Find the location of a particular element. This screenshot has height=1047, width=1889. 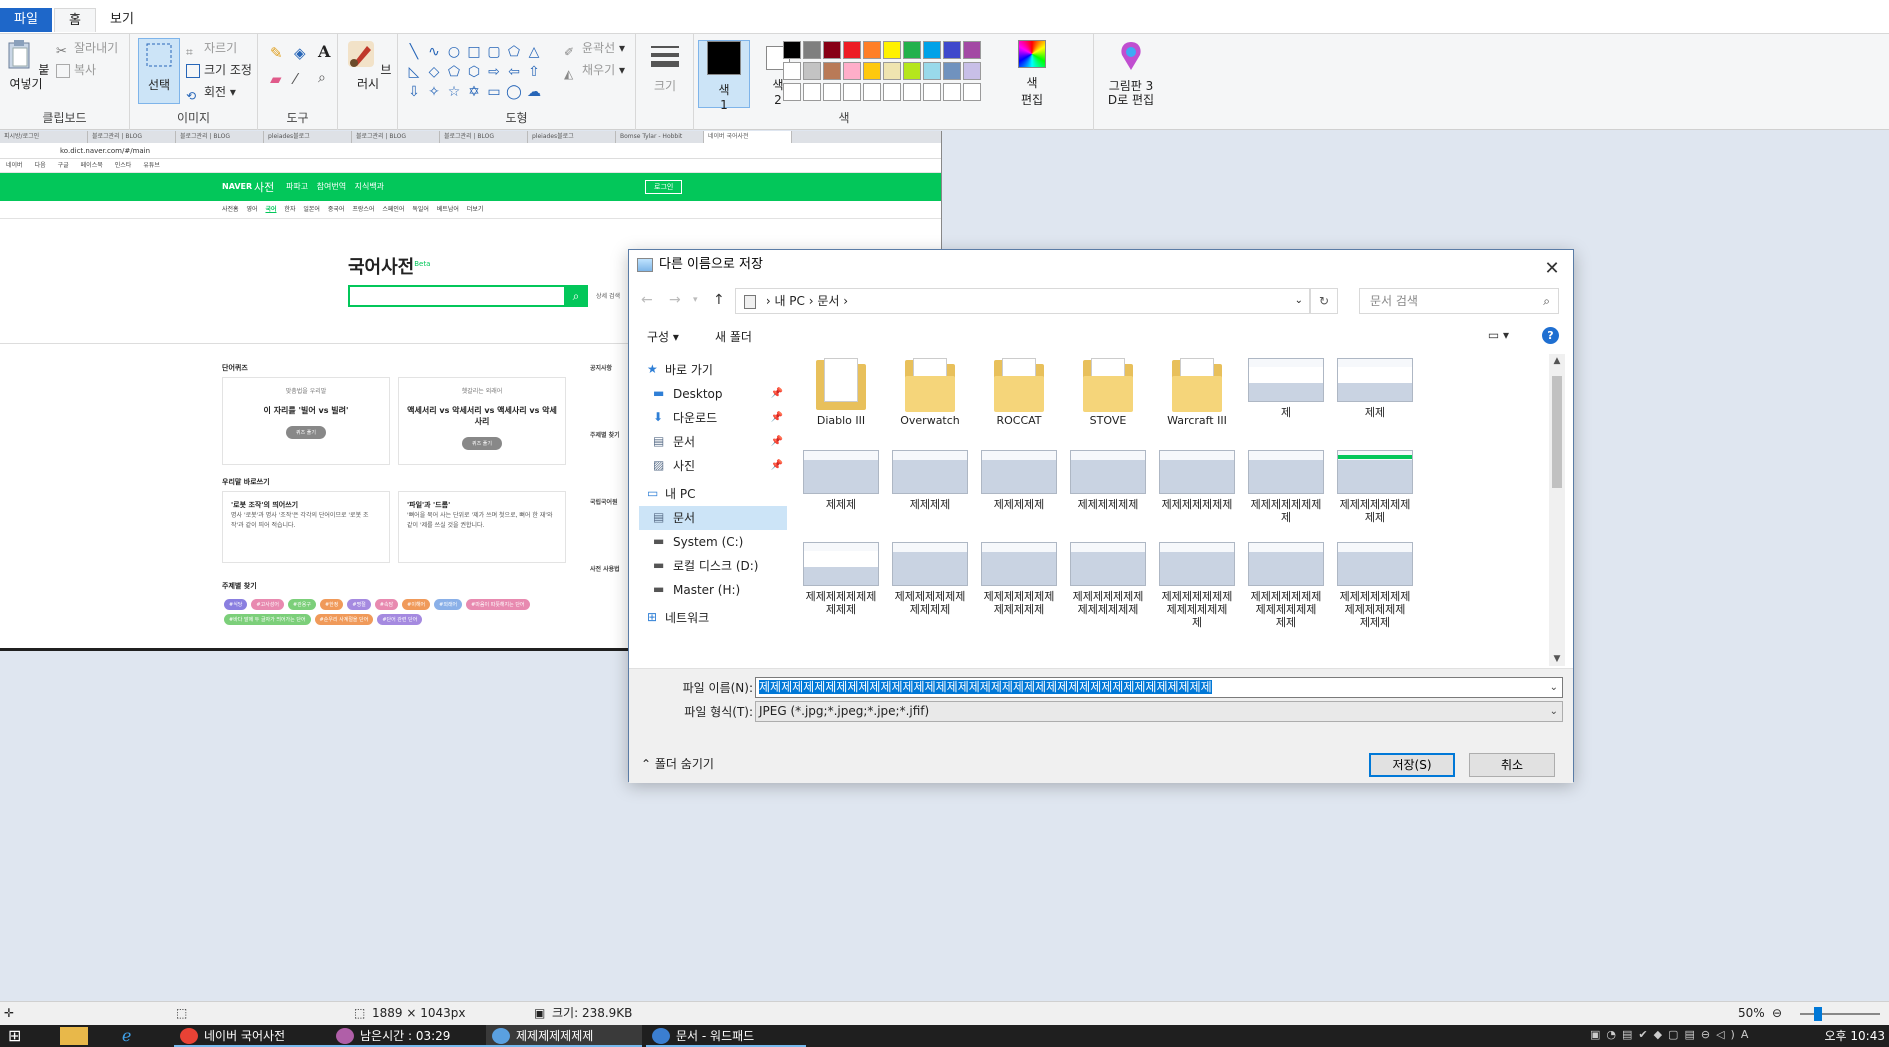

tab-view: 보기 is located at coordinates (122, 20).